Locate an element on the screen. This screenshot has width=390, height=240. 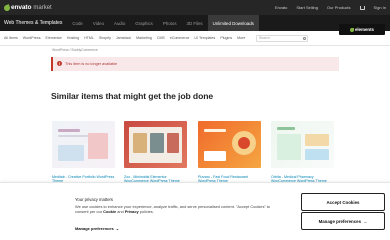
brand-name: envato is located at coordinates (21, 7).